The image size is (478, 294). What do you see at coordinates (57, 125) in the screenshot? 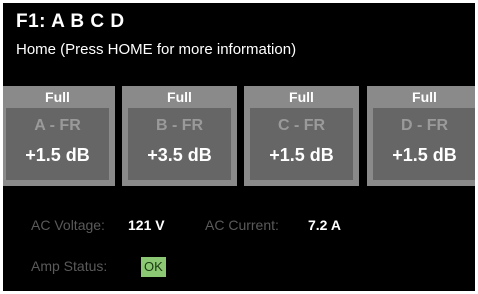
I see `channel-name: A - FR` at bounding box center [57, 125].